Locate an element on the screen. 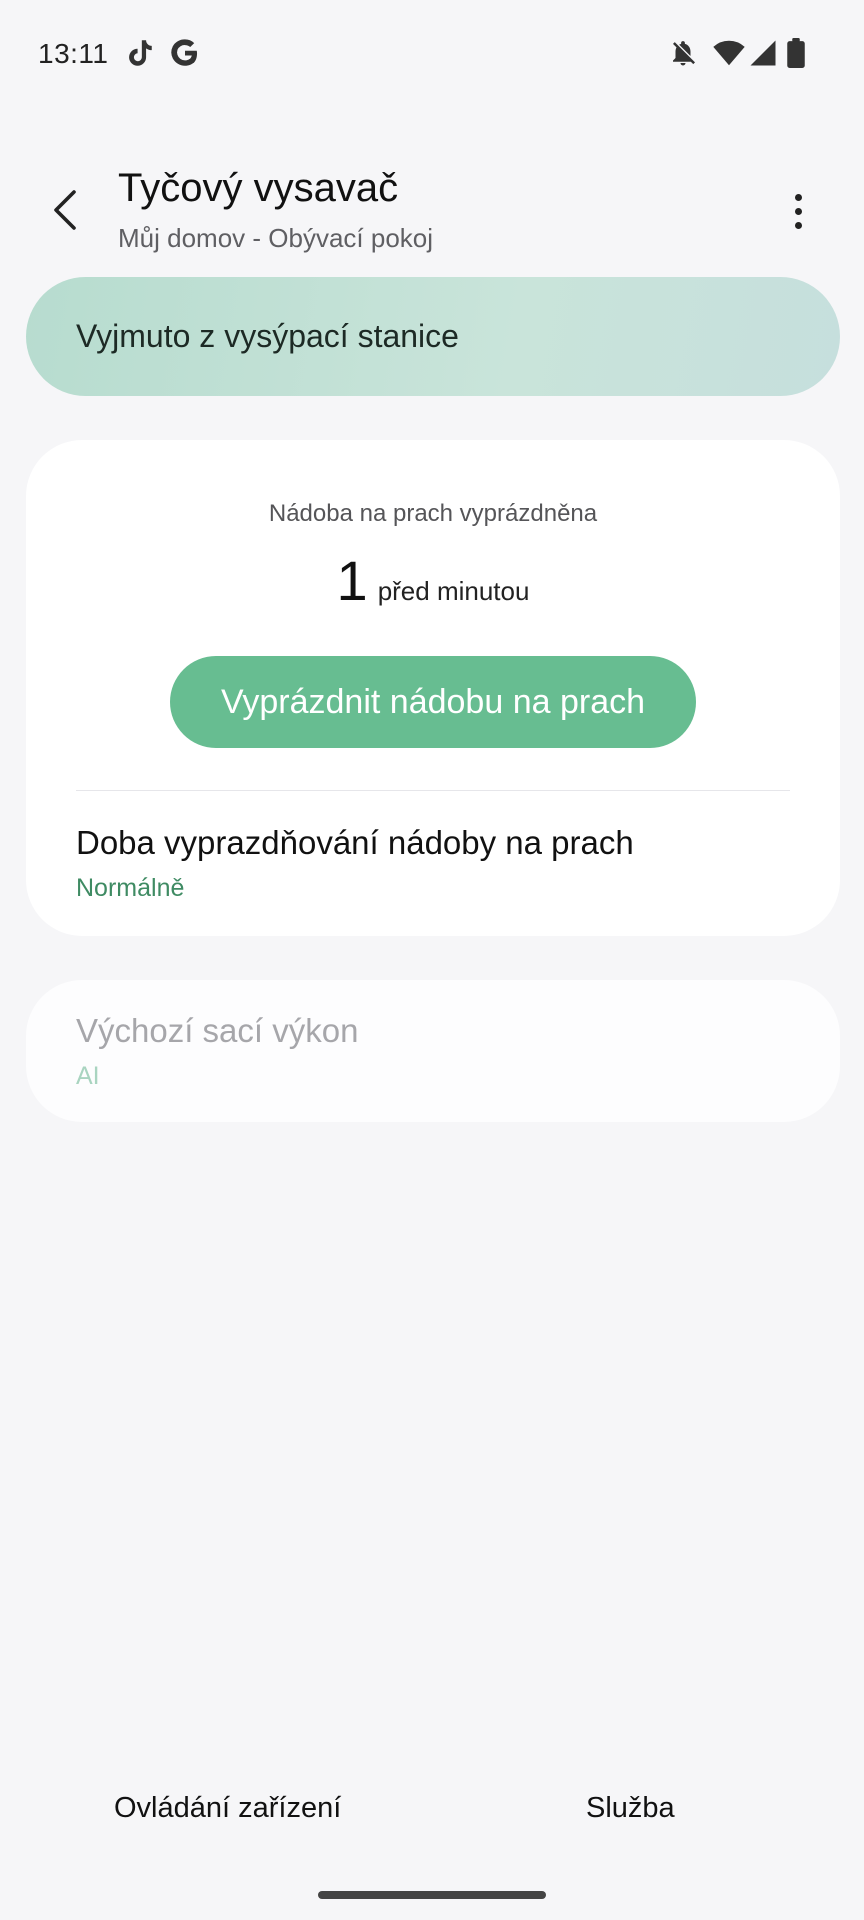  notifications-off-icon is located at coordinates (683, 53).